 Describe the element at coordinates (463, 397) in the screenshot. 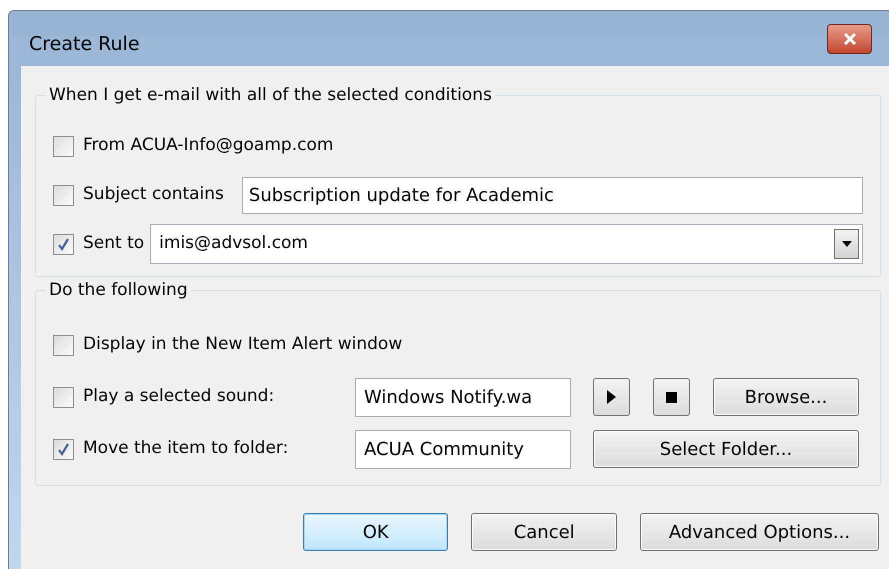

I see `sound-file-field: Windows Notify.wa` at that location.